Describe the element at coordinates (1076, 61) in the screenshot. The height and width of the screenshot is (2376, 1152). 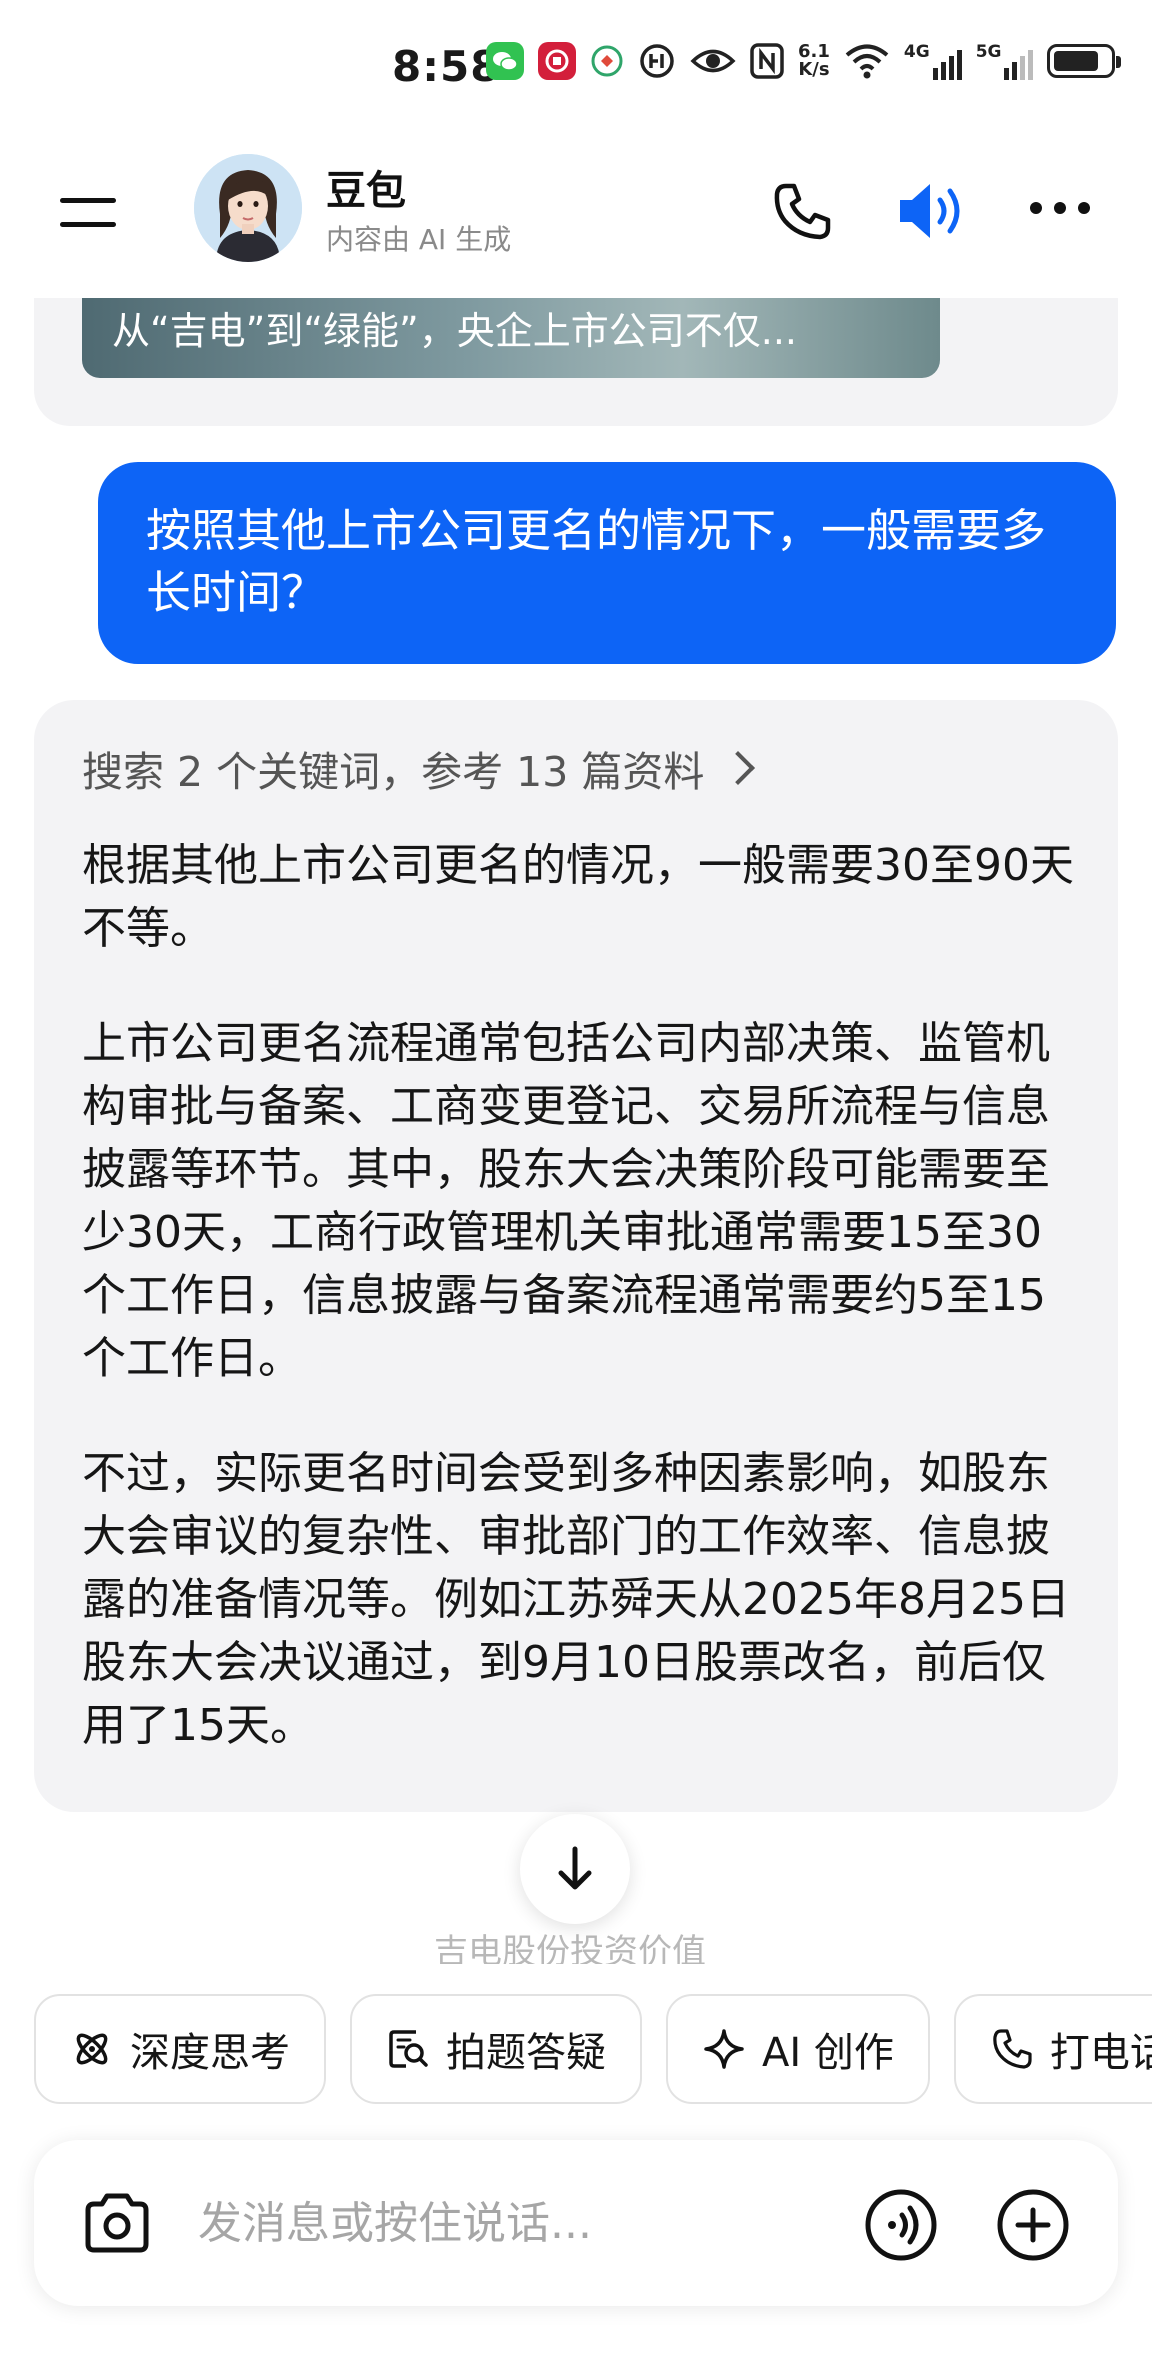
I see `battery-level` at that location.